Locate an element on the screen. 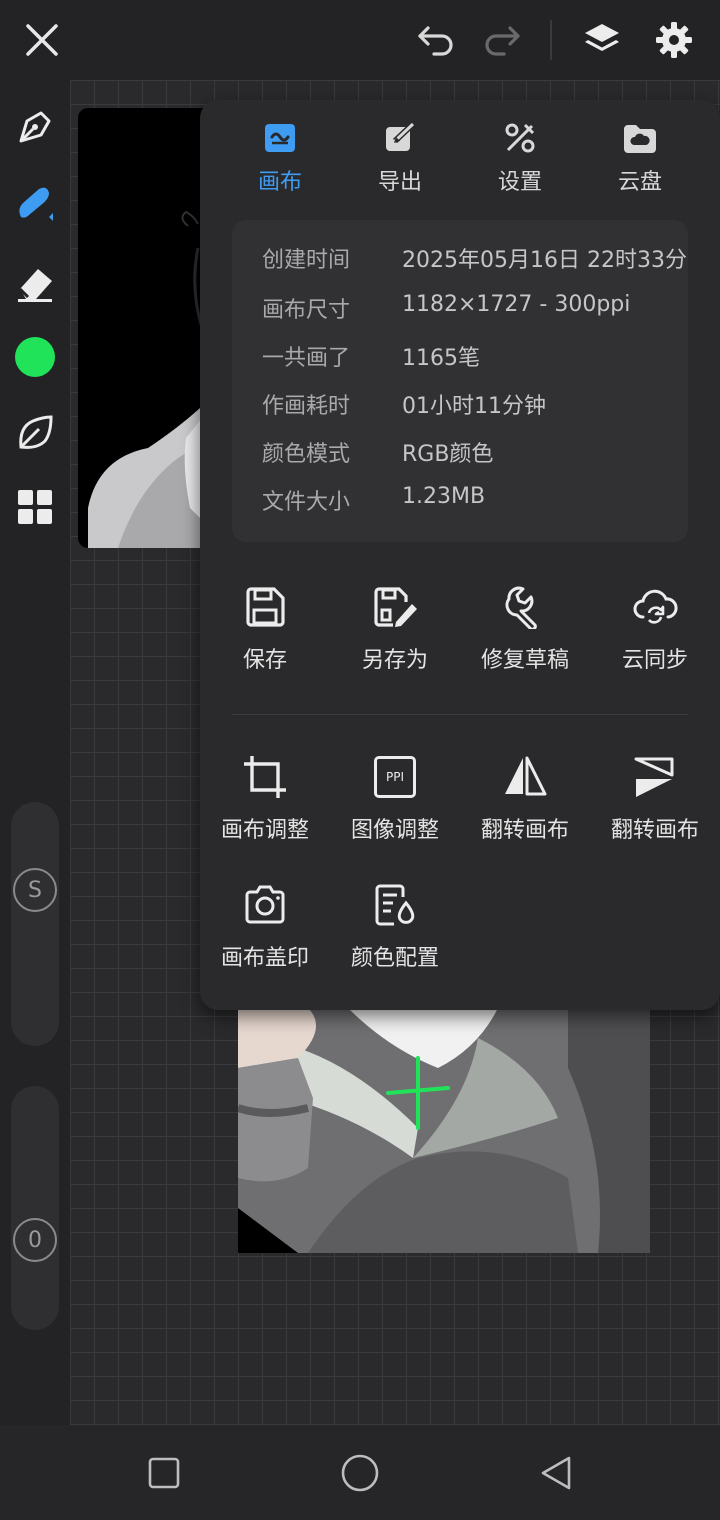 The height and width of the screenshot is (1520, 720). close-icon is located at coordinates (42, 40).